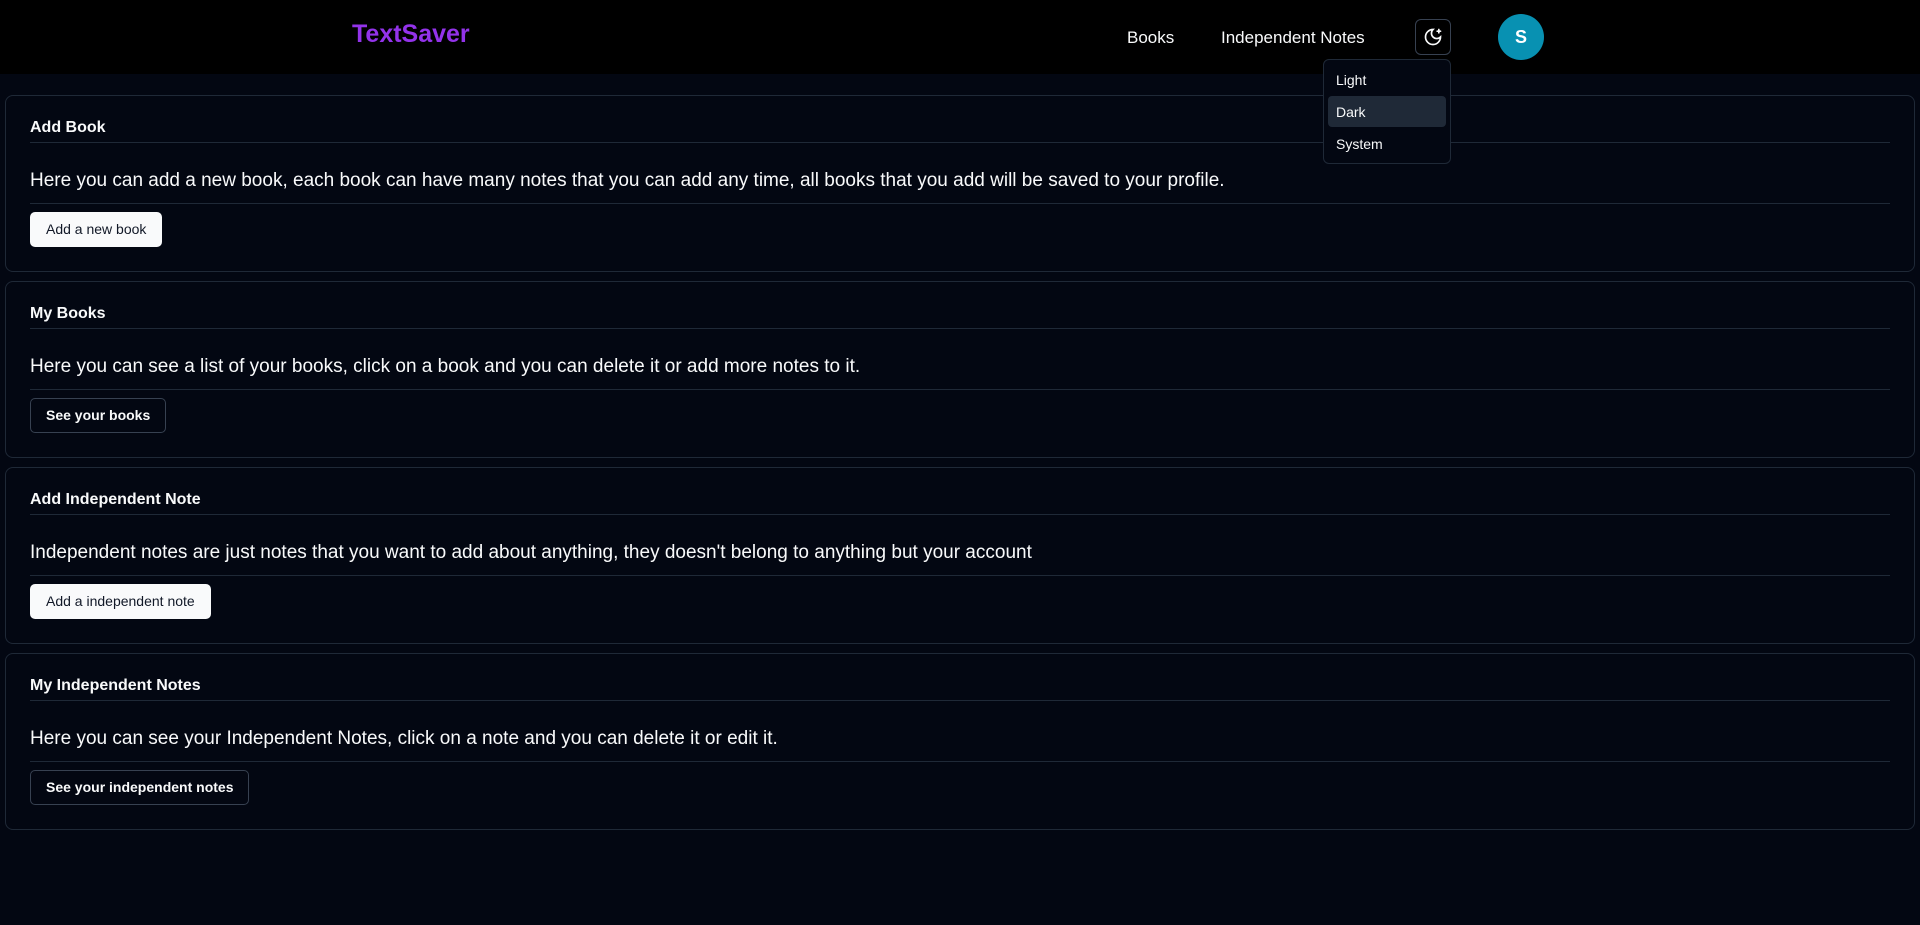 The image size is (1920, 925). I want to click on nav-link-independent-notes: Independent Notes, so click(1293, 38).